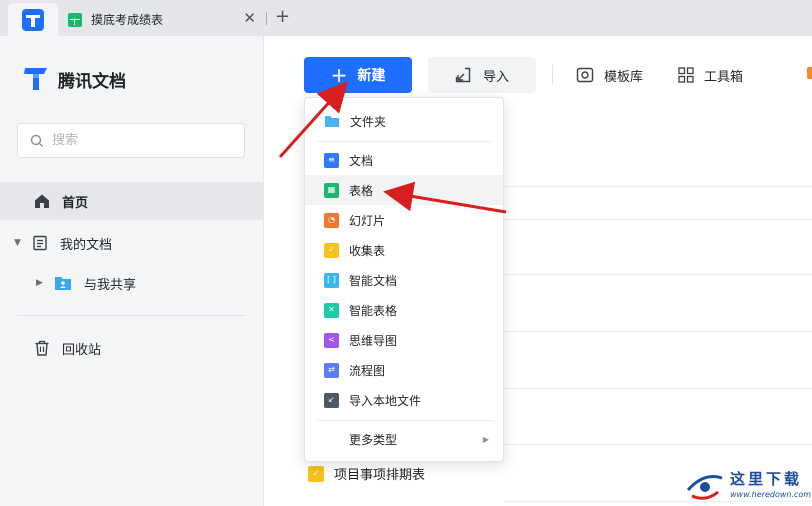  Describe the element at coordinates (249, 18) in the screenshot. I see `close-tab-icon: ✕` at that location.